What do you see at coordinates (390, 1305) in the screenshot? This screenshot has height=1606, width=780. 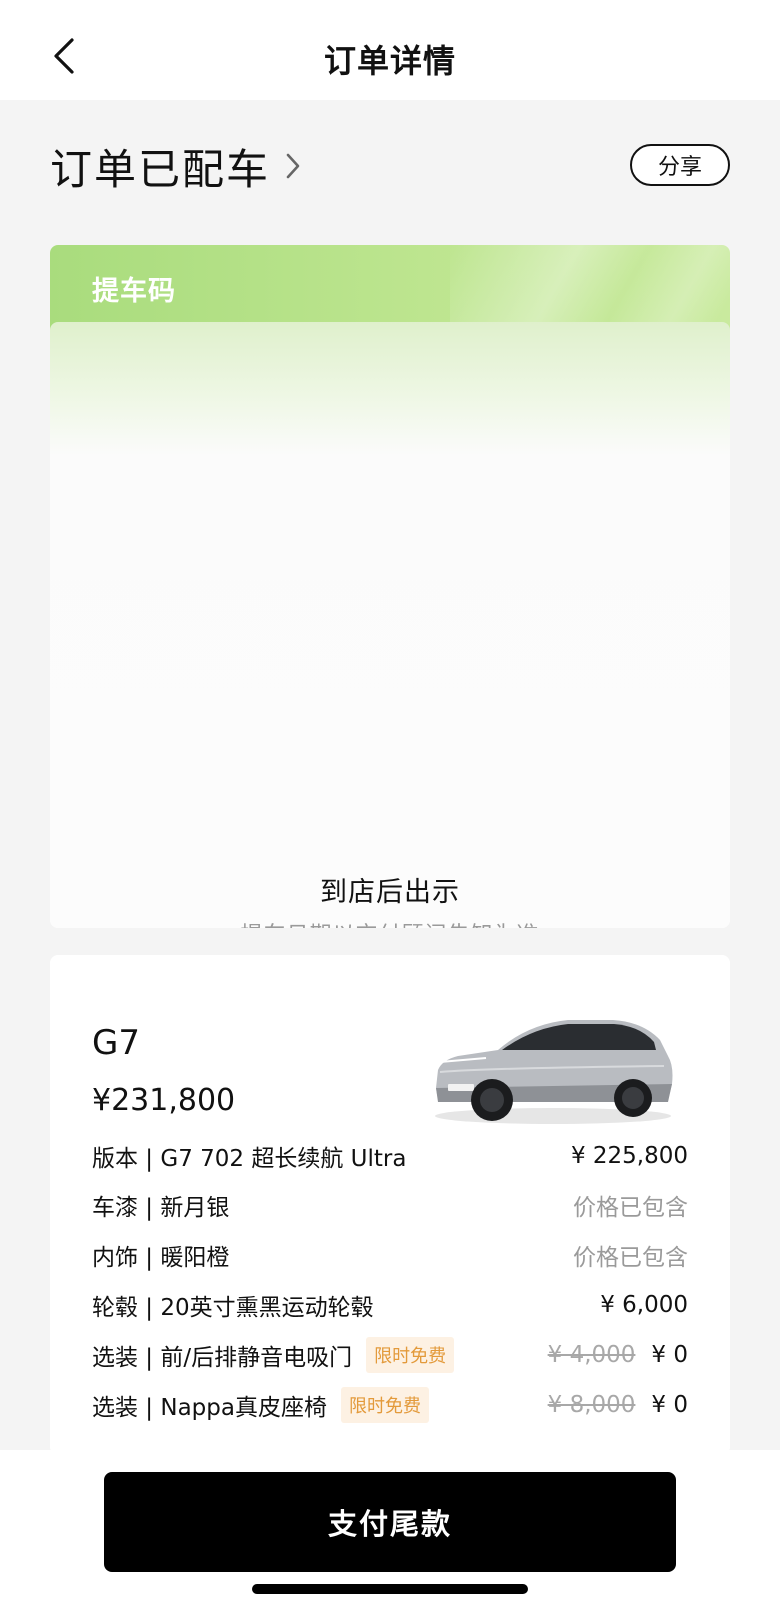 I see `spec-row-wheels: 轮毂 | 20英寸熏黑运动轮毂 ¥ 6,000` at bounding box center [390, 1305].